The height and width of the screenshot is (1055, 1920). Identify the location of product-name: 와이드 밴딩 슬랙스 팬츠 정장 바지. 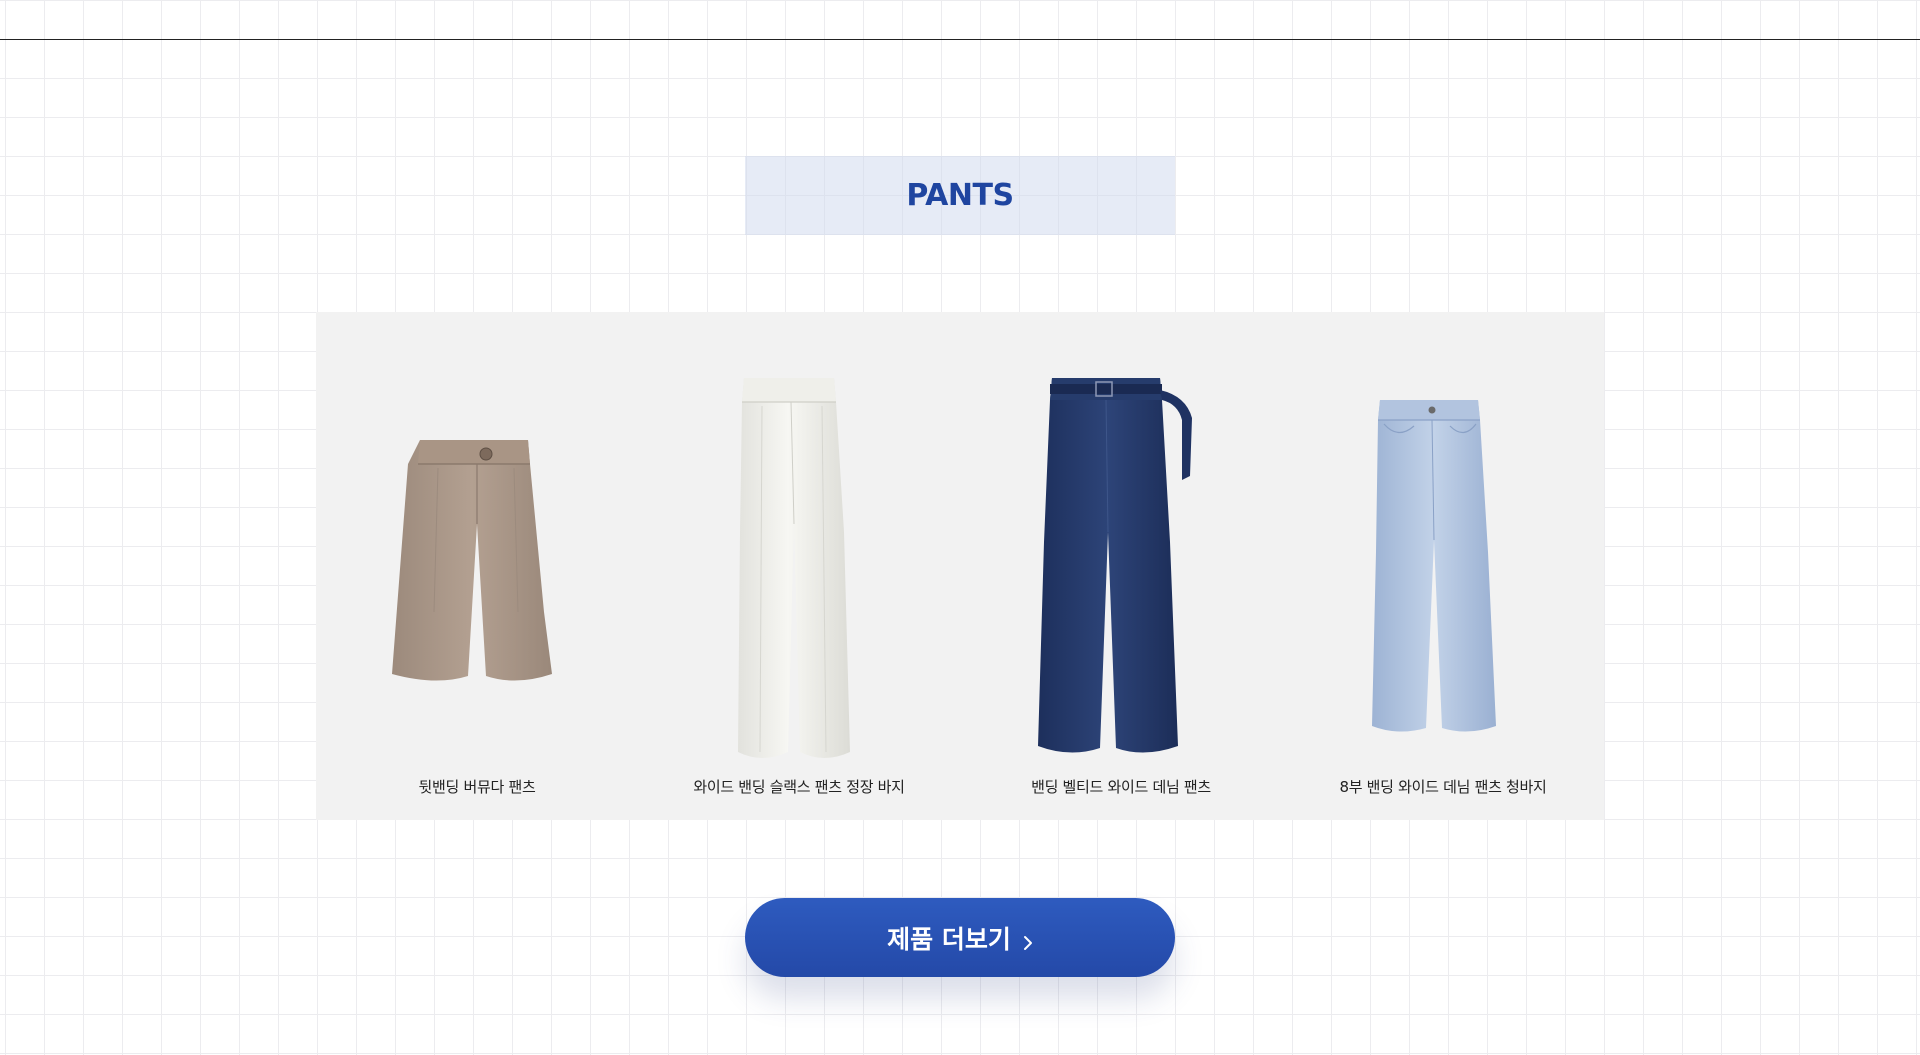
(799, 786).